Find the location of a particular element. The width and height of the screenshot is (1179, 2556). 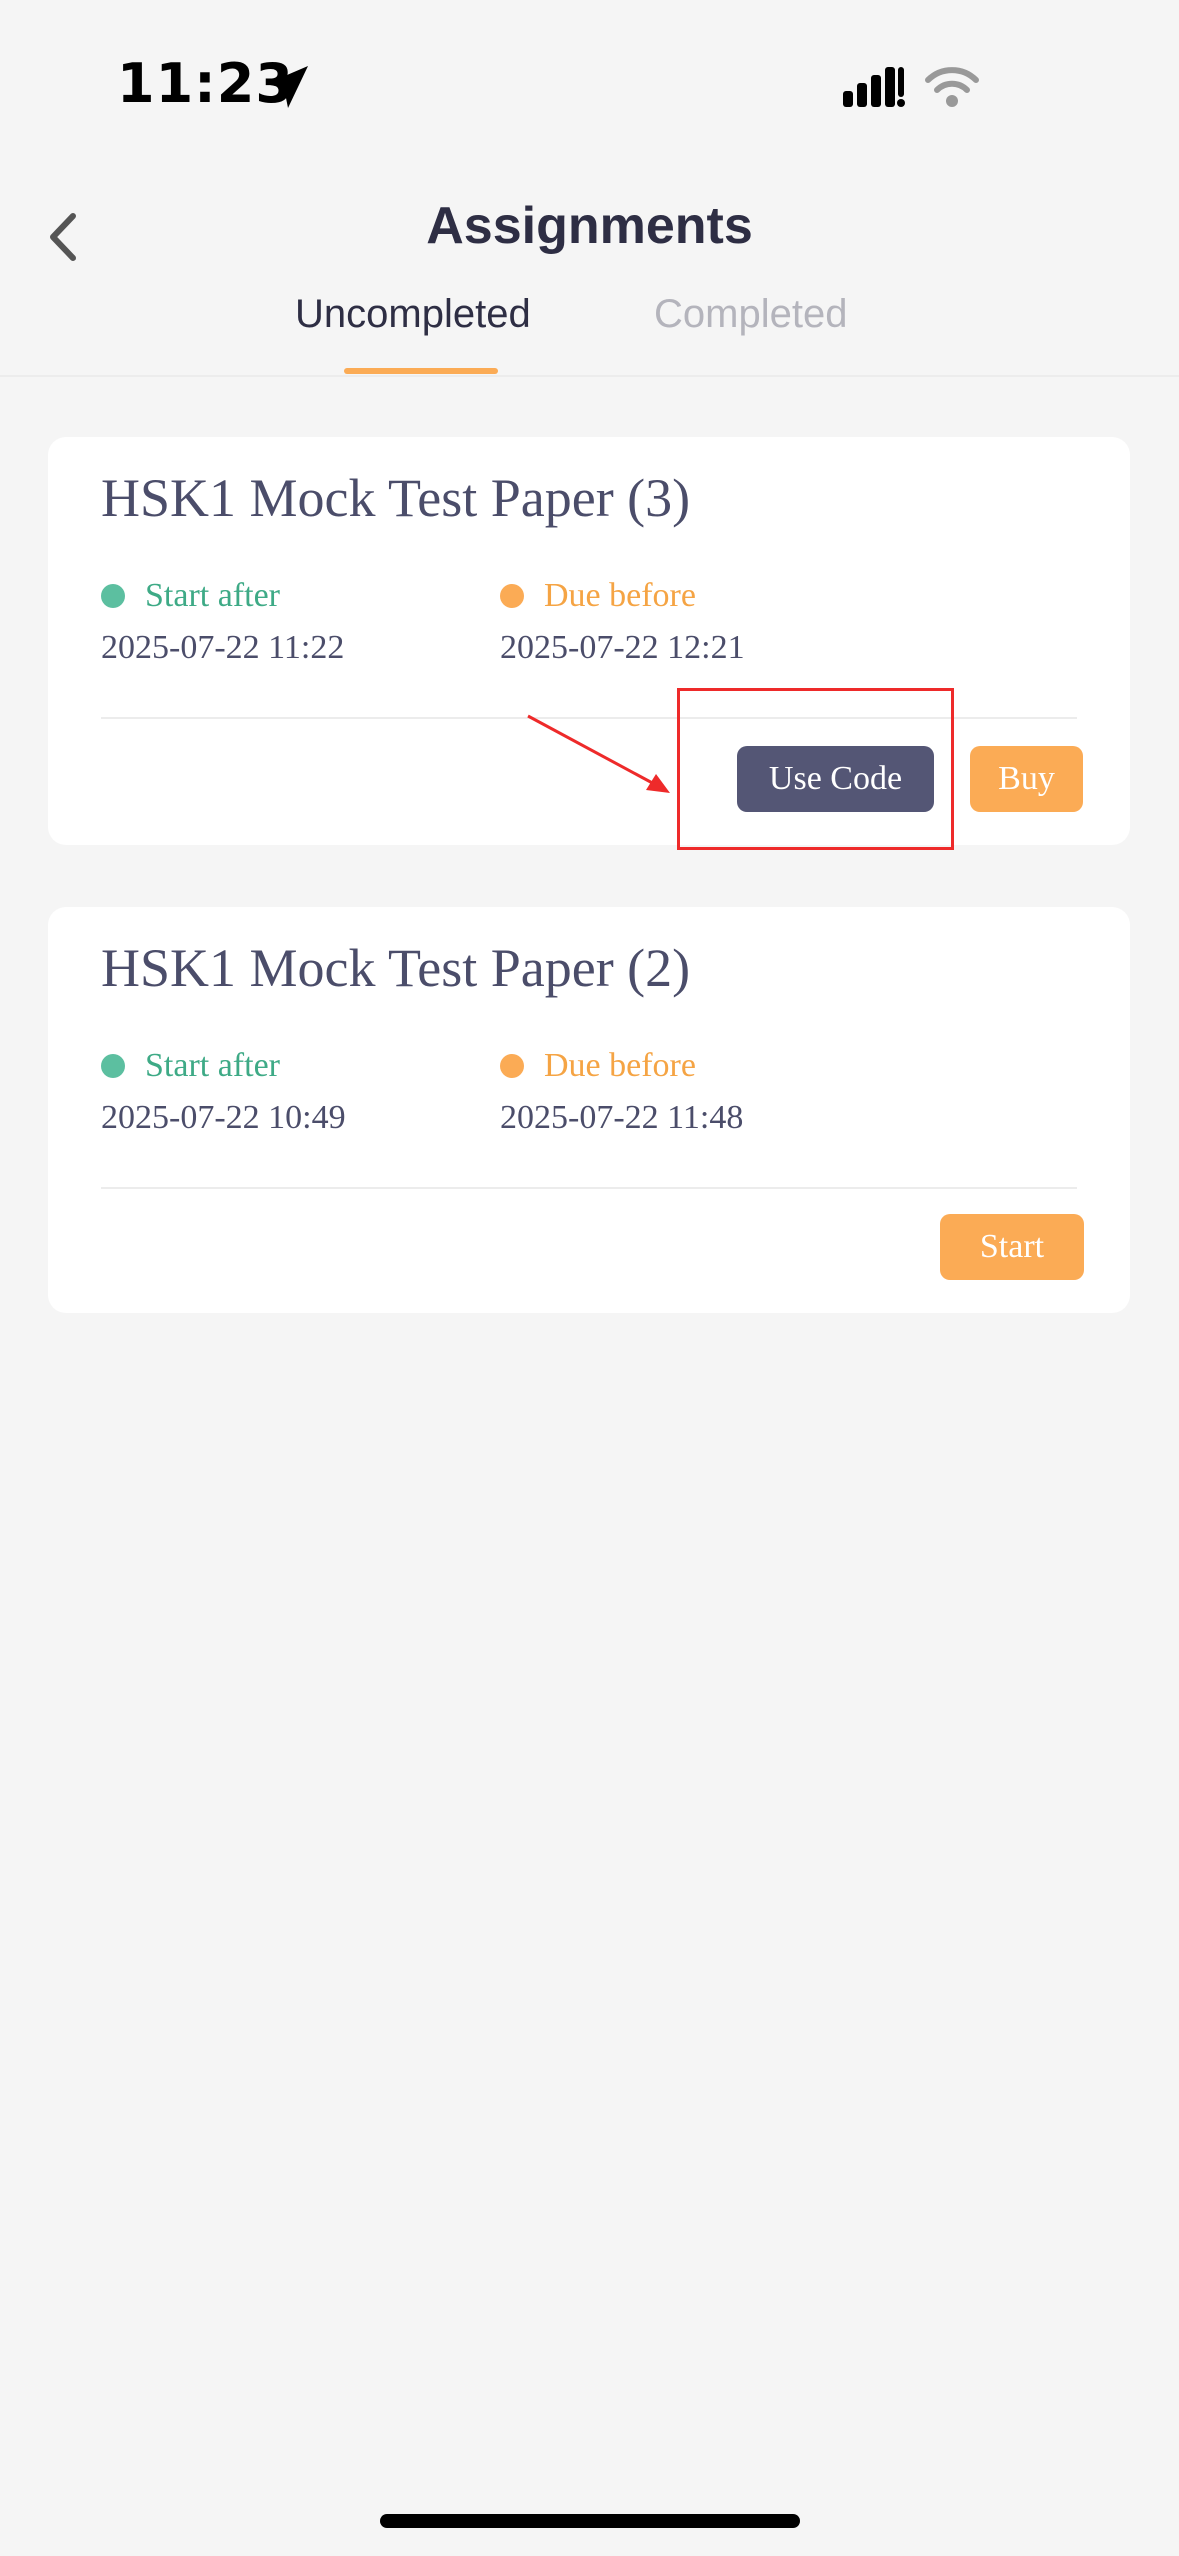

home-indicator is located at coordinates (590, 2521).